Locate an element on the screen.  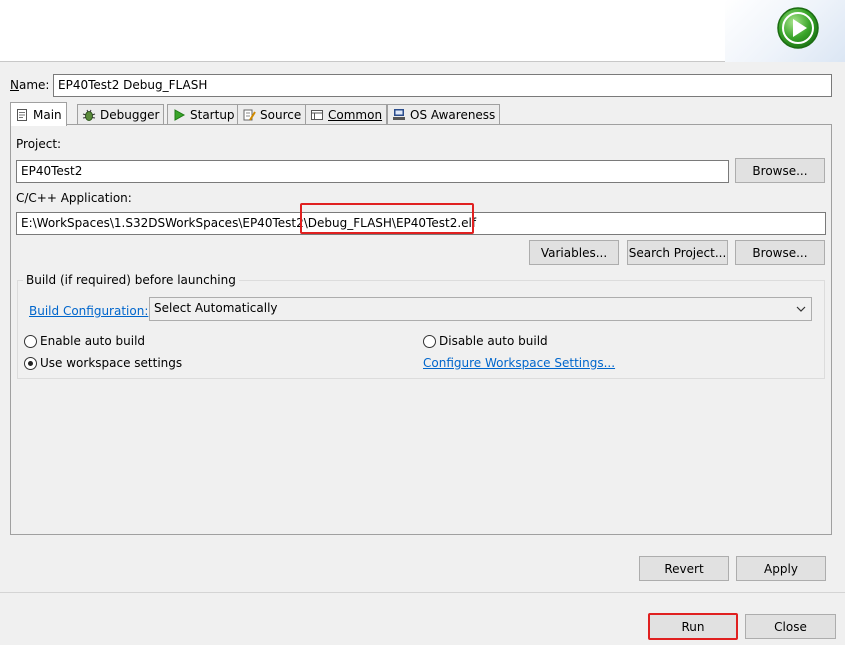
use-workspace-settings-label: Use workspace settings is located at coordinates (111, 363).